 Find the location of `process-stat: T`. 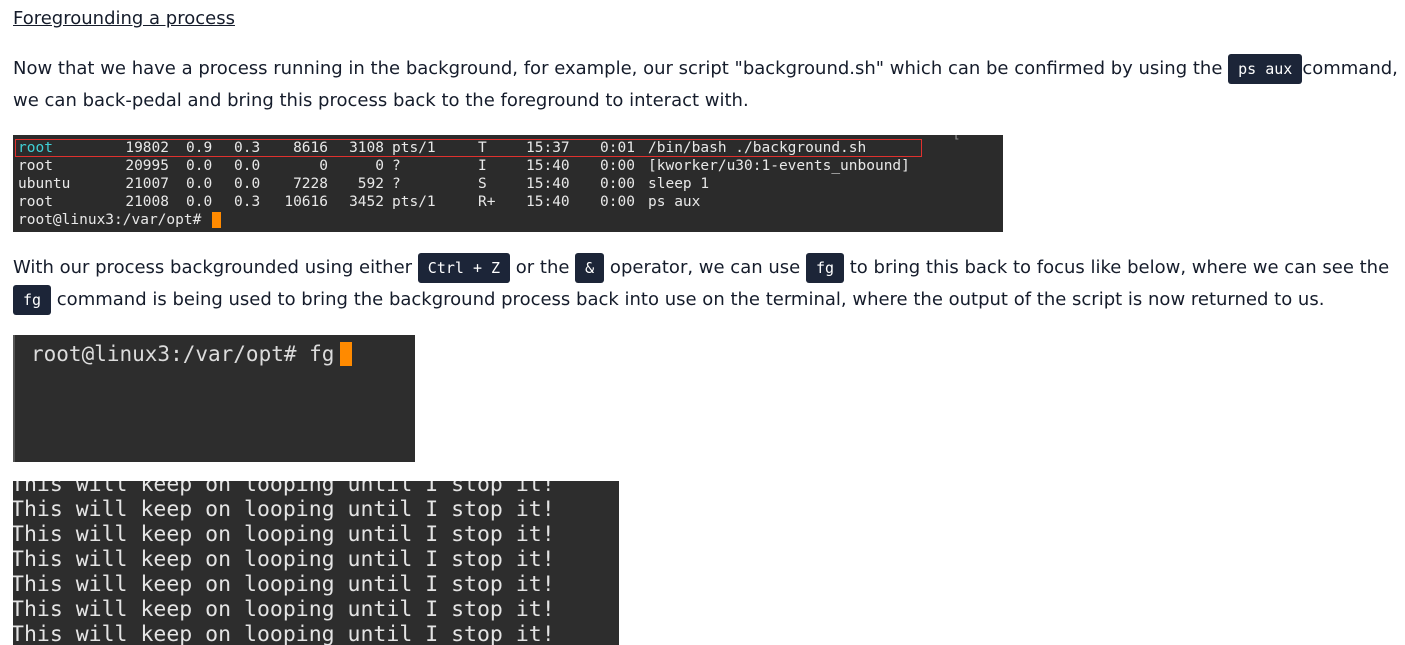

process-stat: T is located at coordinates (482, 148).